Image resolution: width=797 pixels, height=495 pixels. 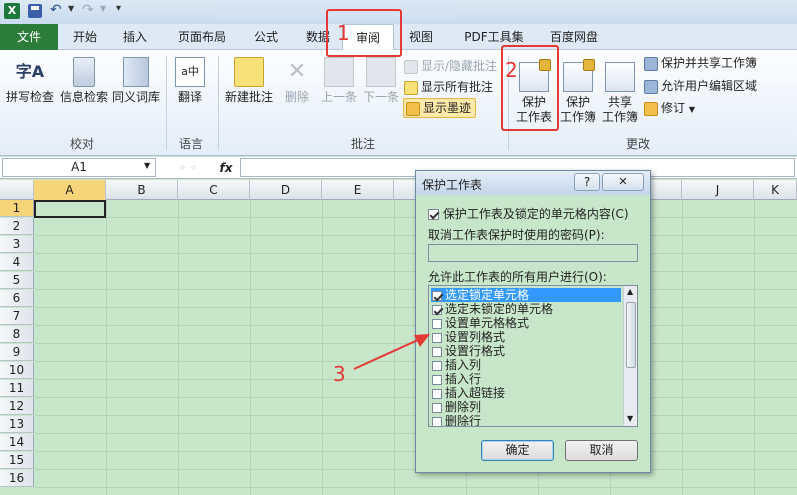 I want to click on show-hide-comment-button: 显示/隐藏批注, so click(x=450, y=66).